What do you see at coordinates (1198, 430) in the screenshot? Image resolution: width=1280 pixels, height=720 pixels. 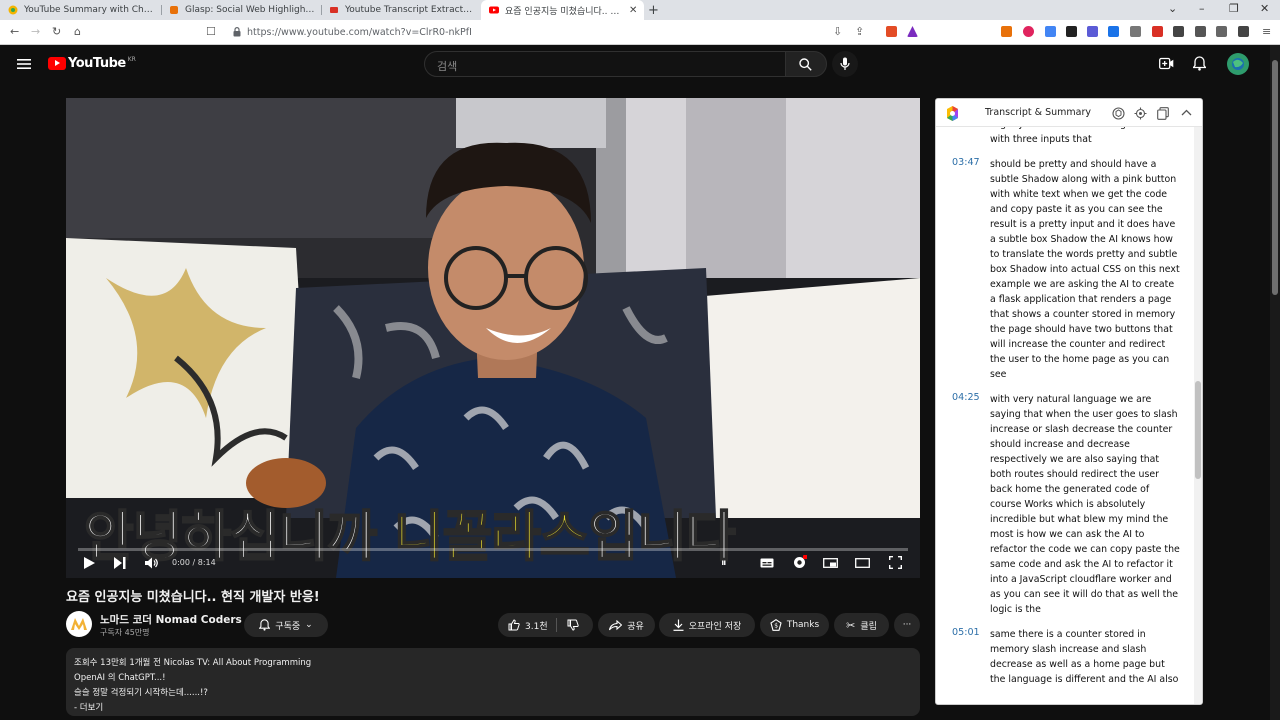 I see `panel-scrollbar-thumb` at bounding box center [1198, 430].